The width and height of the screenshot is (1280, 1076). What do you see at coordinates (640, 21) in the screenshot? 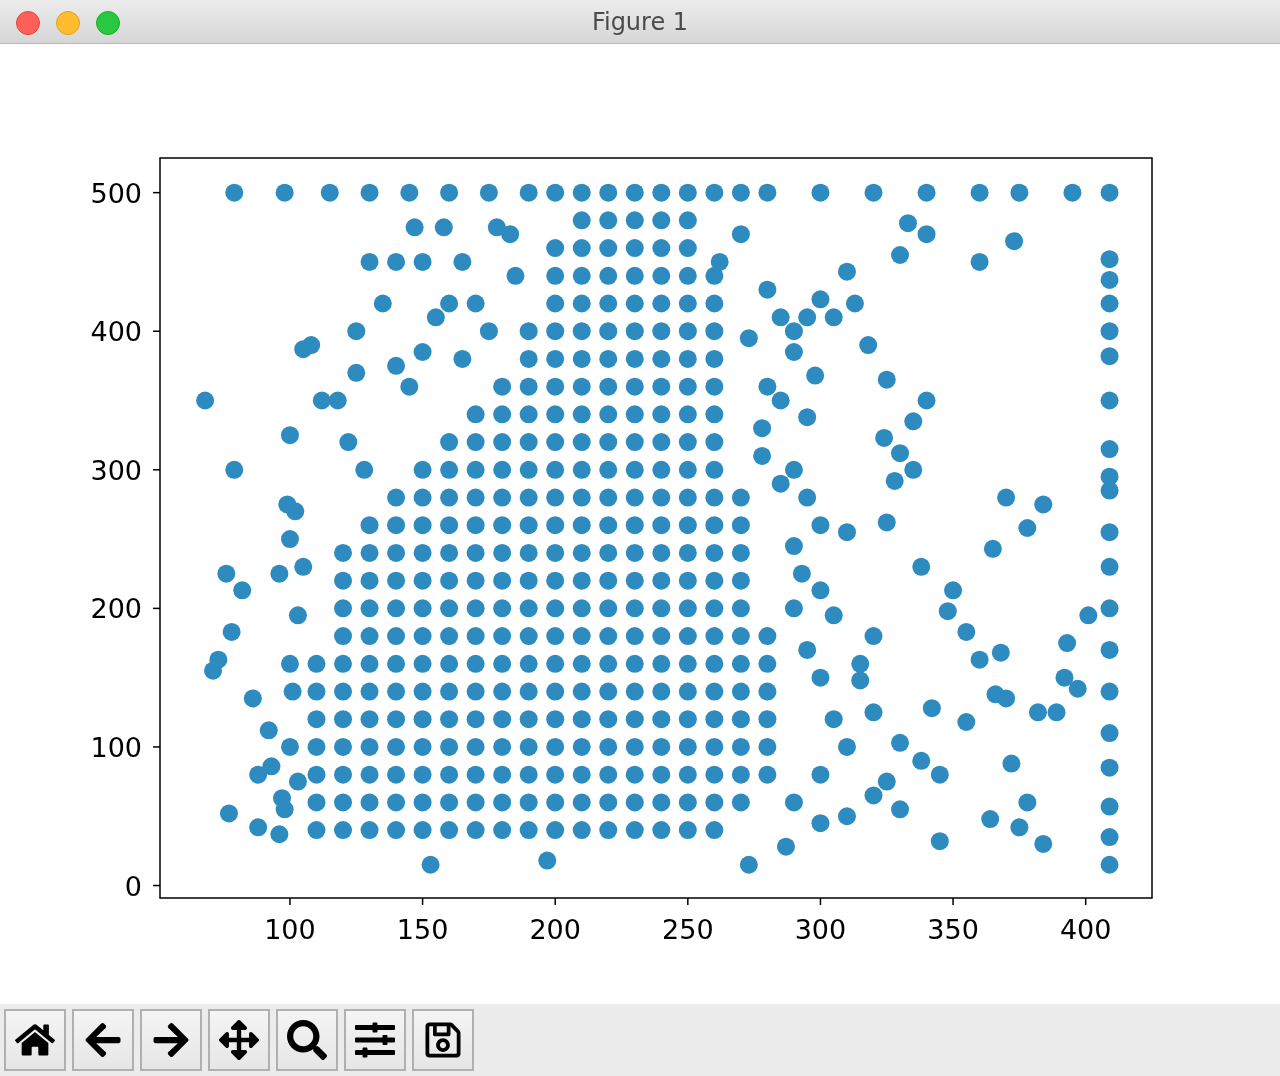
I see `window-title: Figure 1` at bounding box center [640, 21].